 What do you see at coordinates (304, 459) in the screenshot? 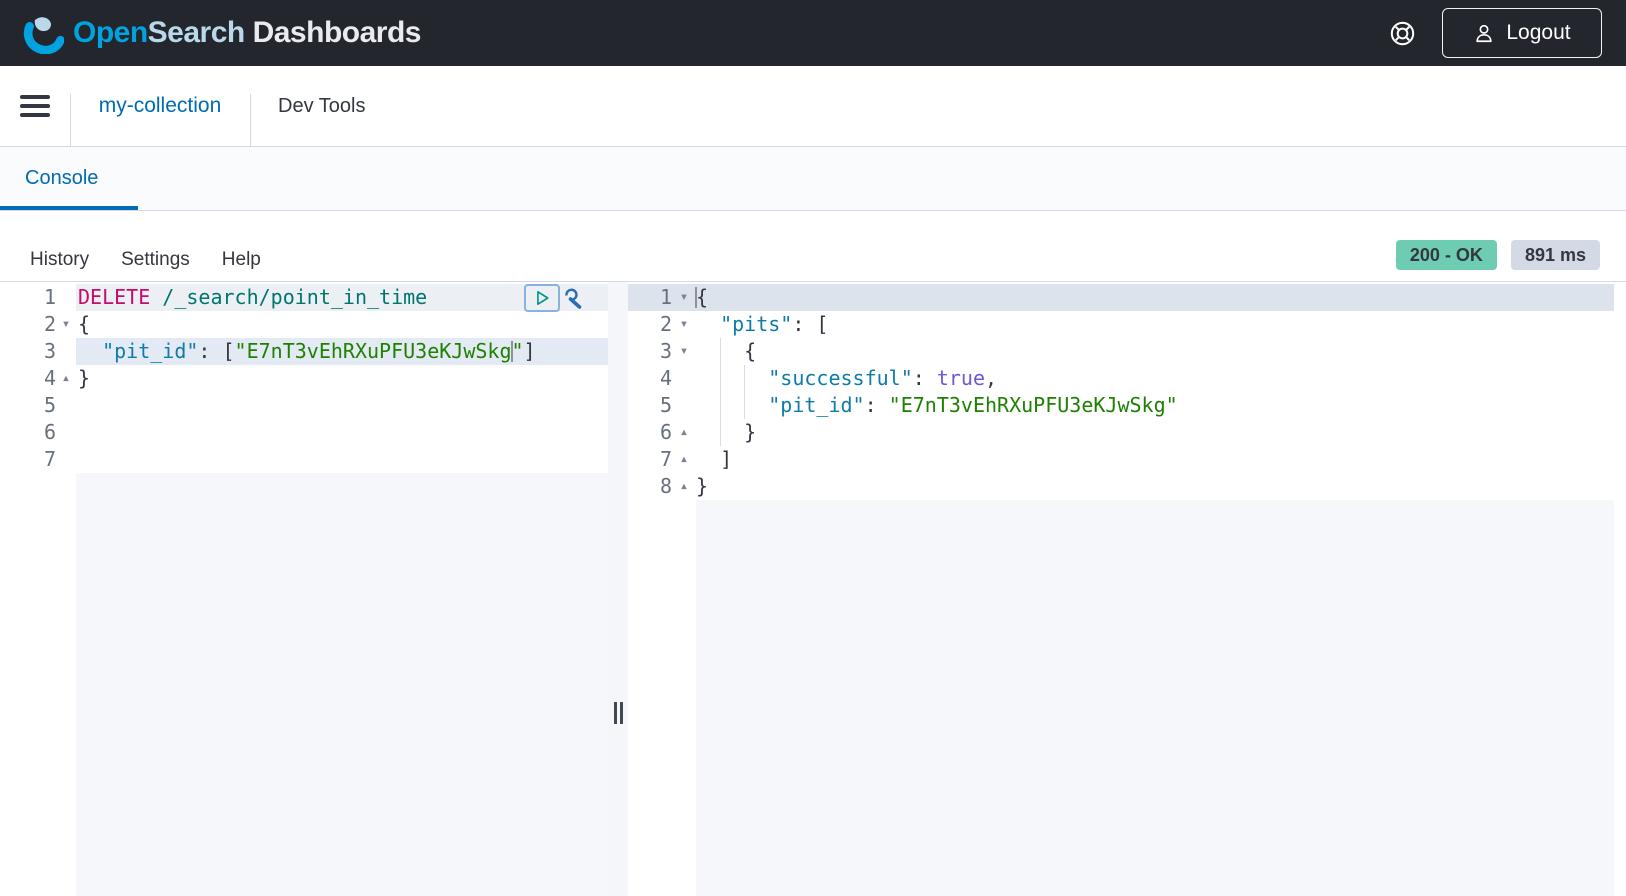
I see `code-line: 7` at bounding box center [304, 459].